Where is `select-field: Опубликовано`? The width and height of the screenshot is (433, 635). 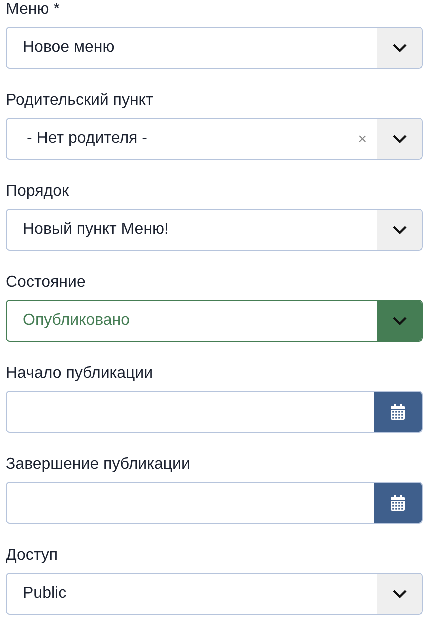 select-field: Опубликовано is located at coordinates (214, 321).